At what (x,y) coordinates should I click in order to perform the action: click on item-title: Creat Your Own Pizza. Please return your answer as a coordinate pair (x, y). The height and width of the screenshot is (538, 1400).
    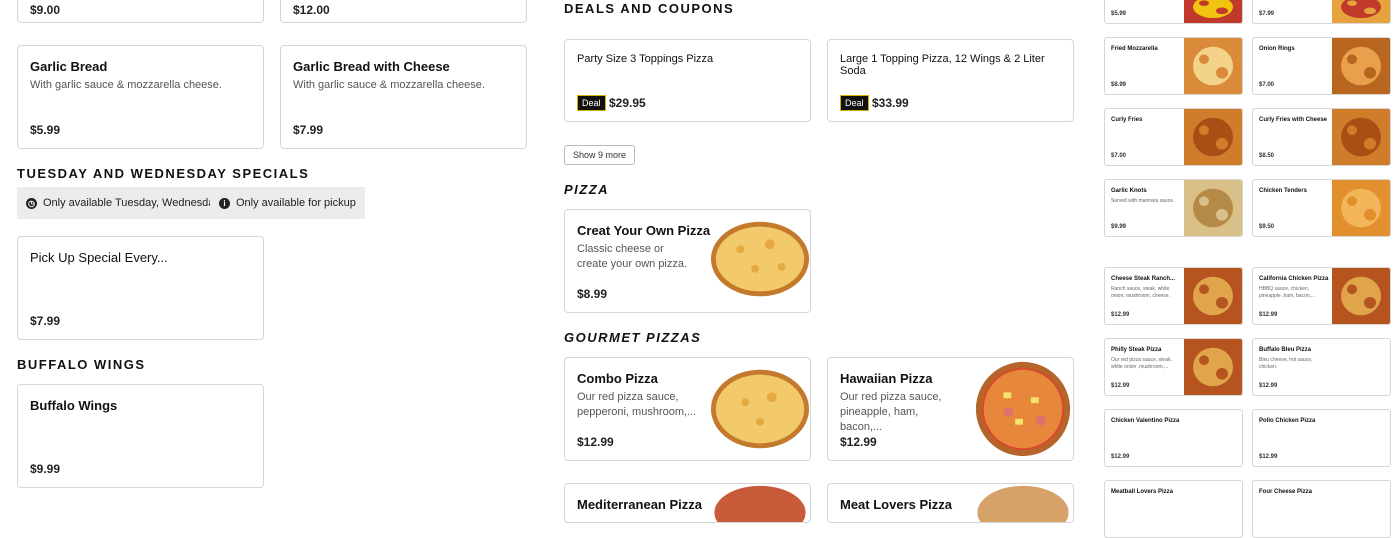
    Looking at the image, I should click on (644, 230).